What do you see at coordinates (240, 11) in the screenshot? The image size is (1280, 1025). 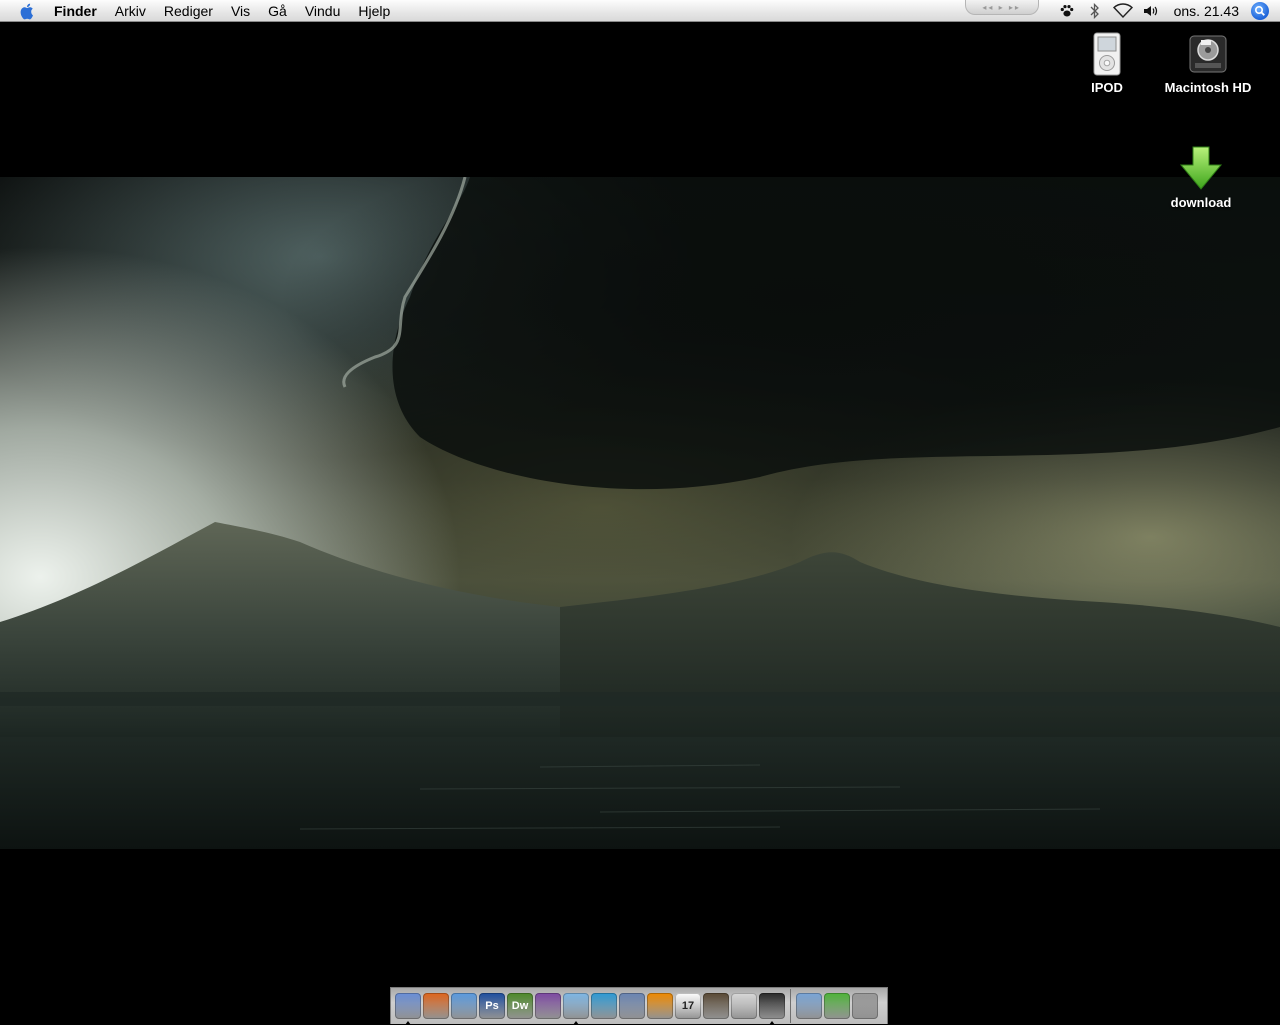 I see `menu-vis: Vis` at bounding box center [240, 11].